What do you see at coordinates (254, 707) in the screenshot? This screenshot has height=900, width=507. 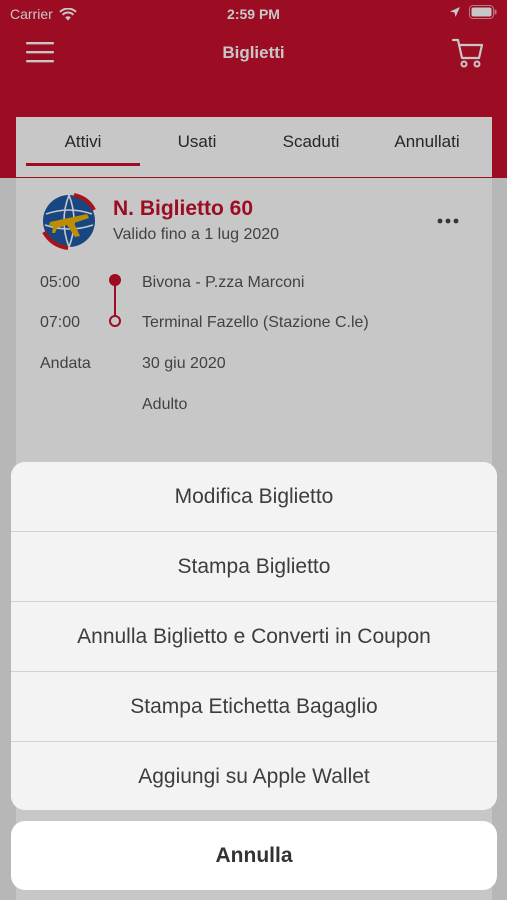 I see `action-print-baggage-label: Stampa Etichetta Bagaglio` at bounding box center [254, 707].